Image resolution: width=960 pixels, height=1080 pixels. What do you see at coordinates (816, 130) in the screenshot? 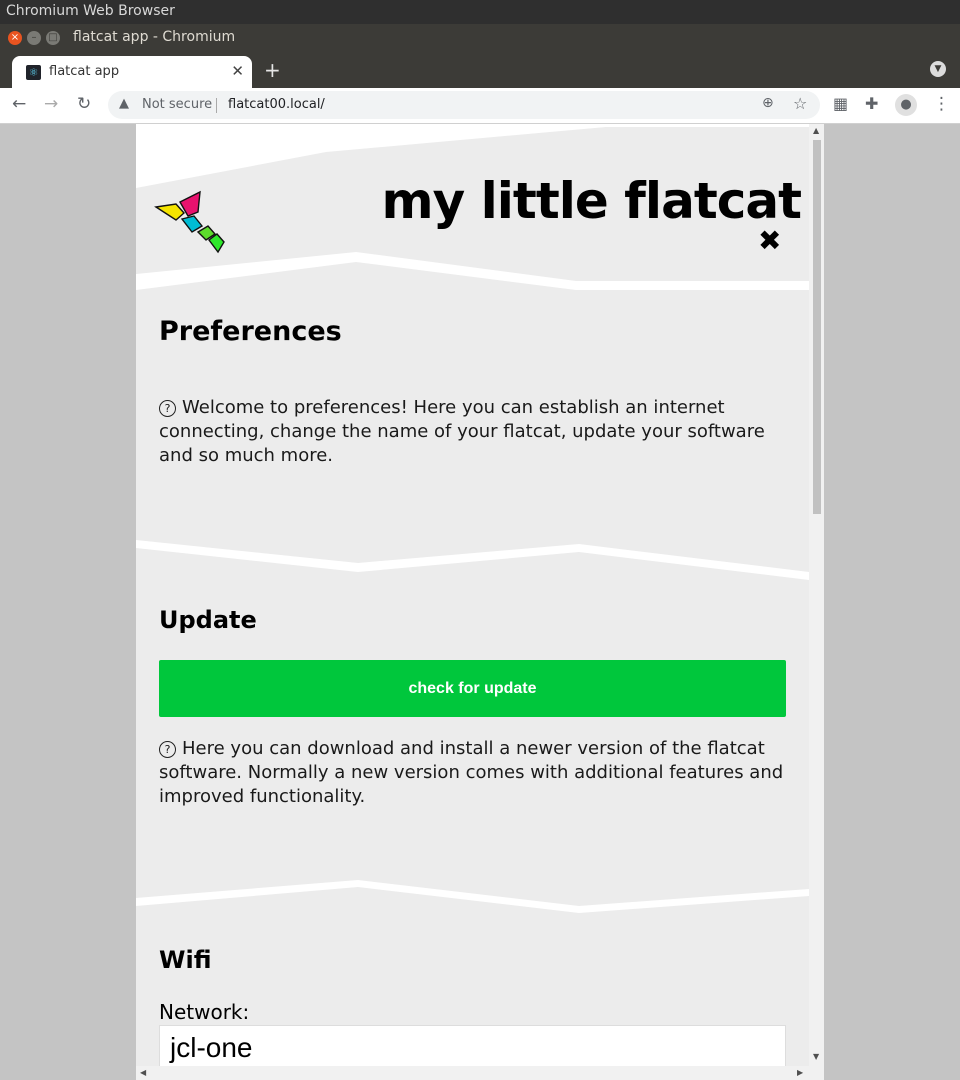
I see `scroll-up-arrow-icon: ▲` at bounding box center [816, 130].